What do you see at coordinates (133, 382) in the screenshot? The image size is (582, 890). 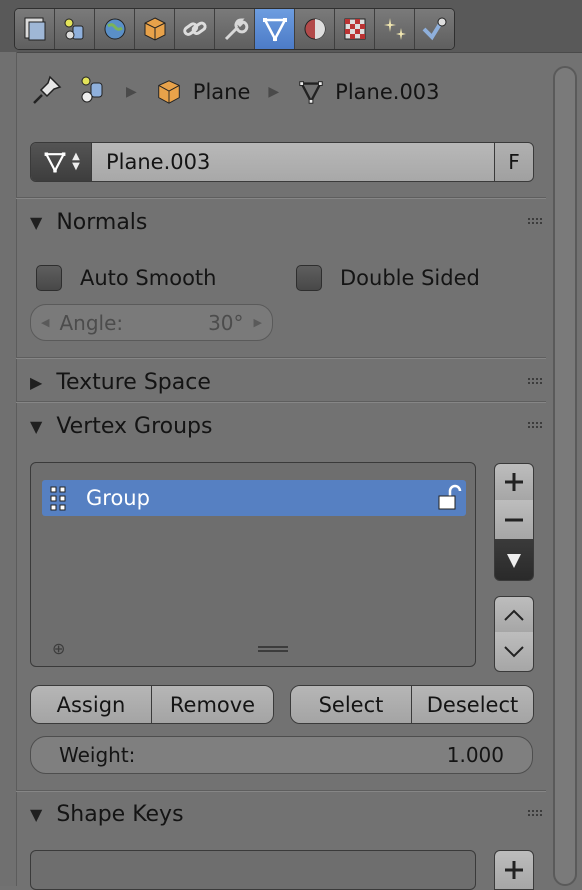 I see `texture-space-title: Texture Space` at bounding box center [133, 382].